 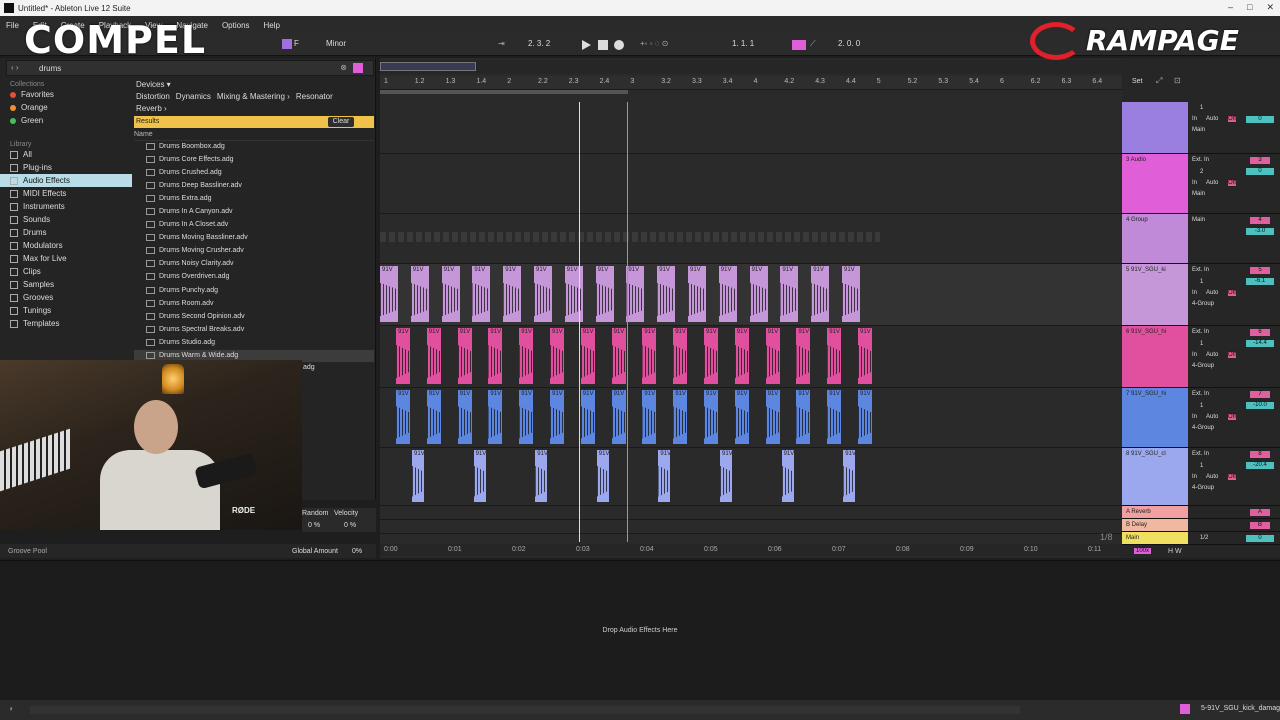 I want to click on file-list-item: Drums Crushed.adg, so click(x=254, y=173).